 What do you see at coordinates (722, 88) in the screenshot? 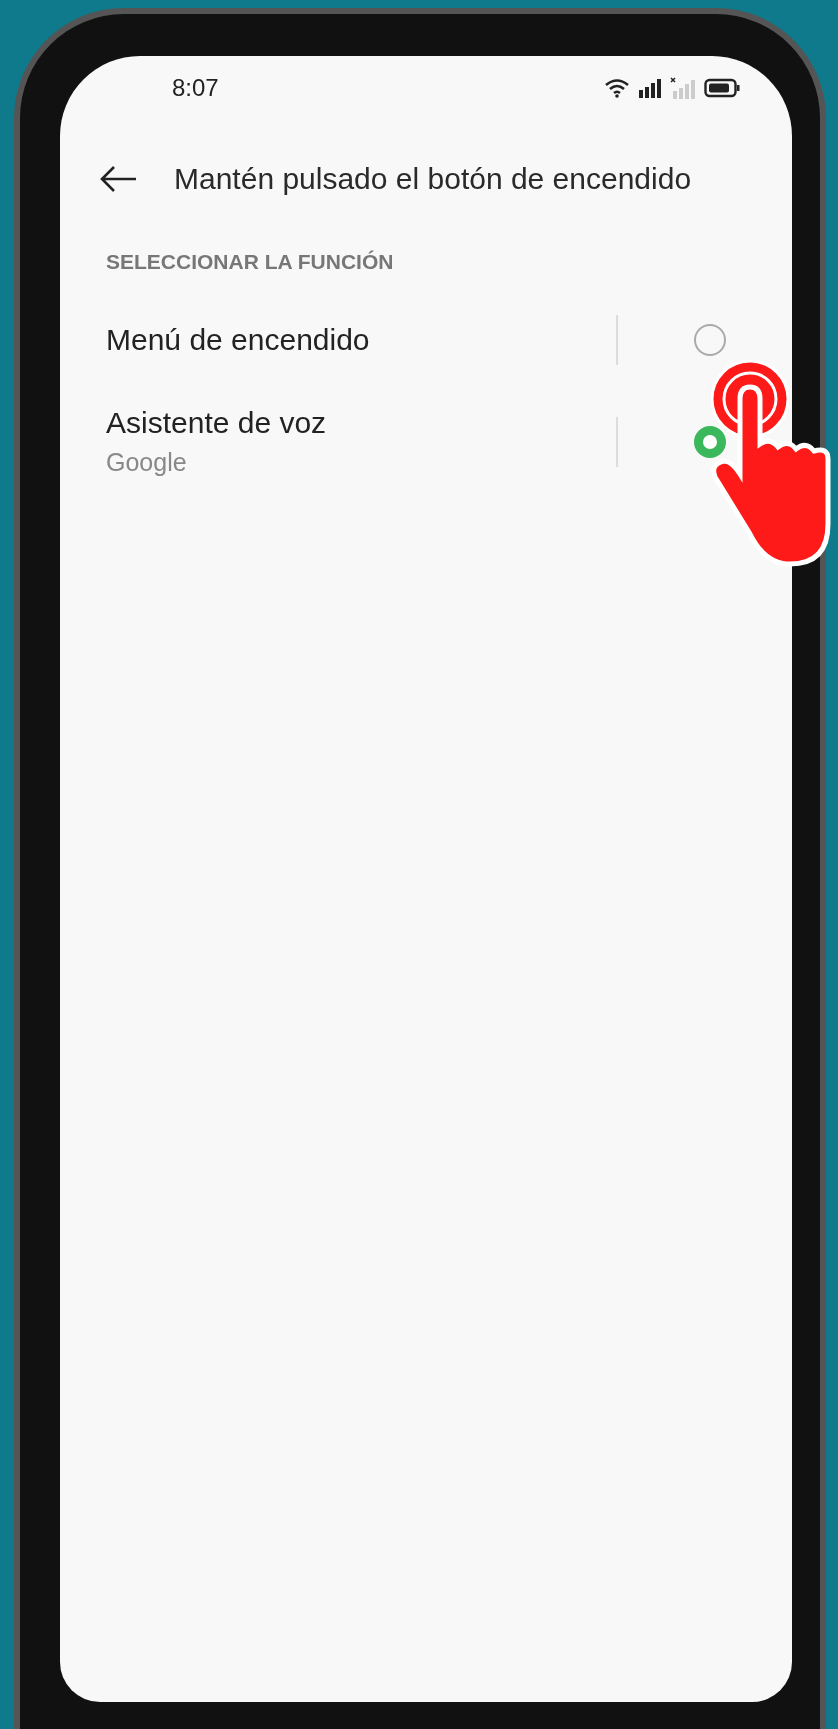
I see `battery-icon` at bounding box center [722, 88].